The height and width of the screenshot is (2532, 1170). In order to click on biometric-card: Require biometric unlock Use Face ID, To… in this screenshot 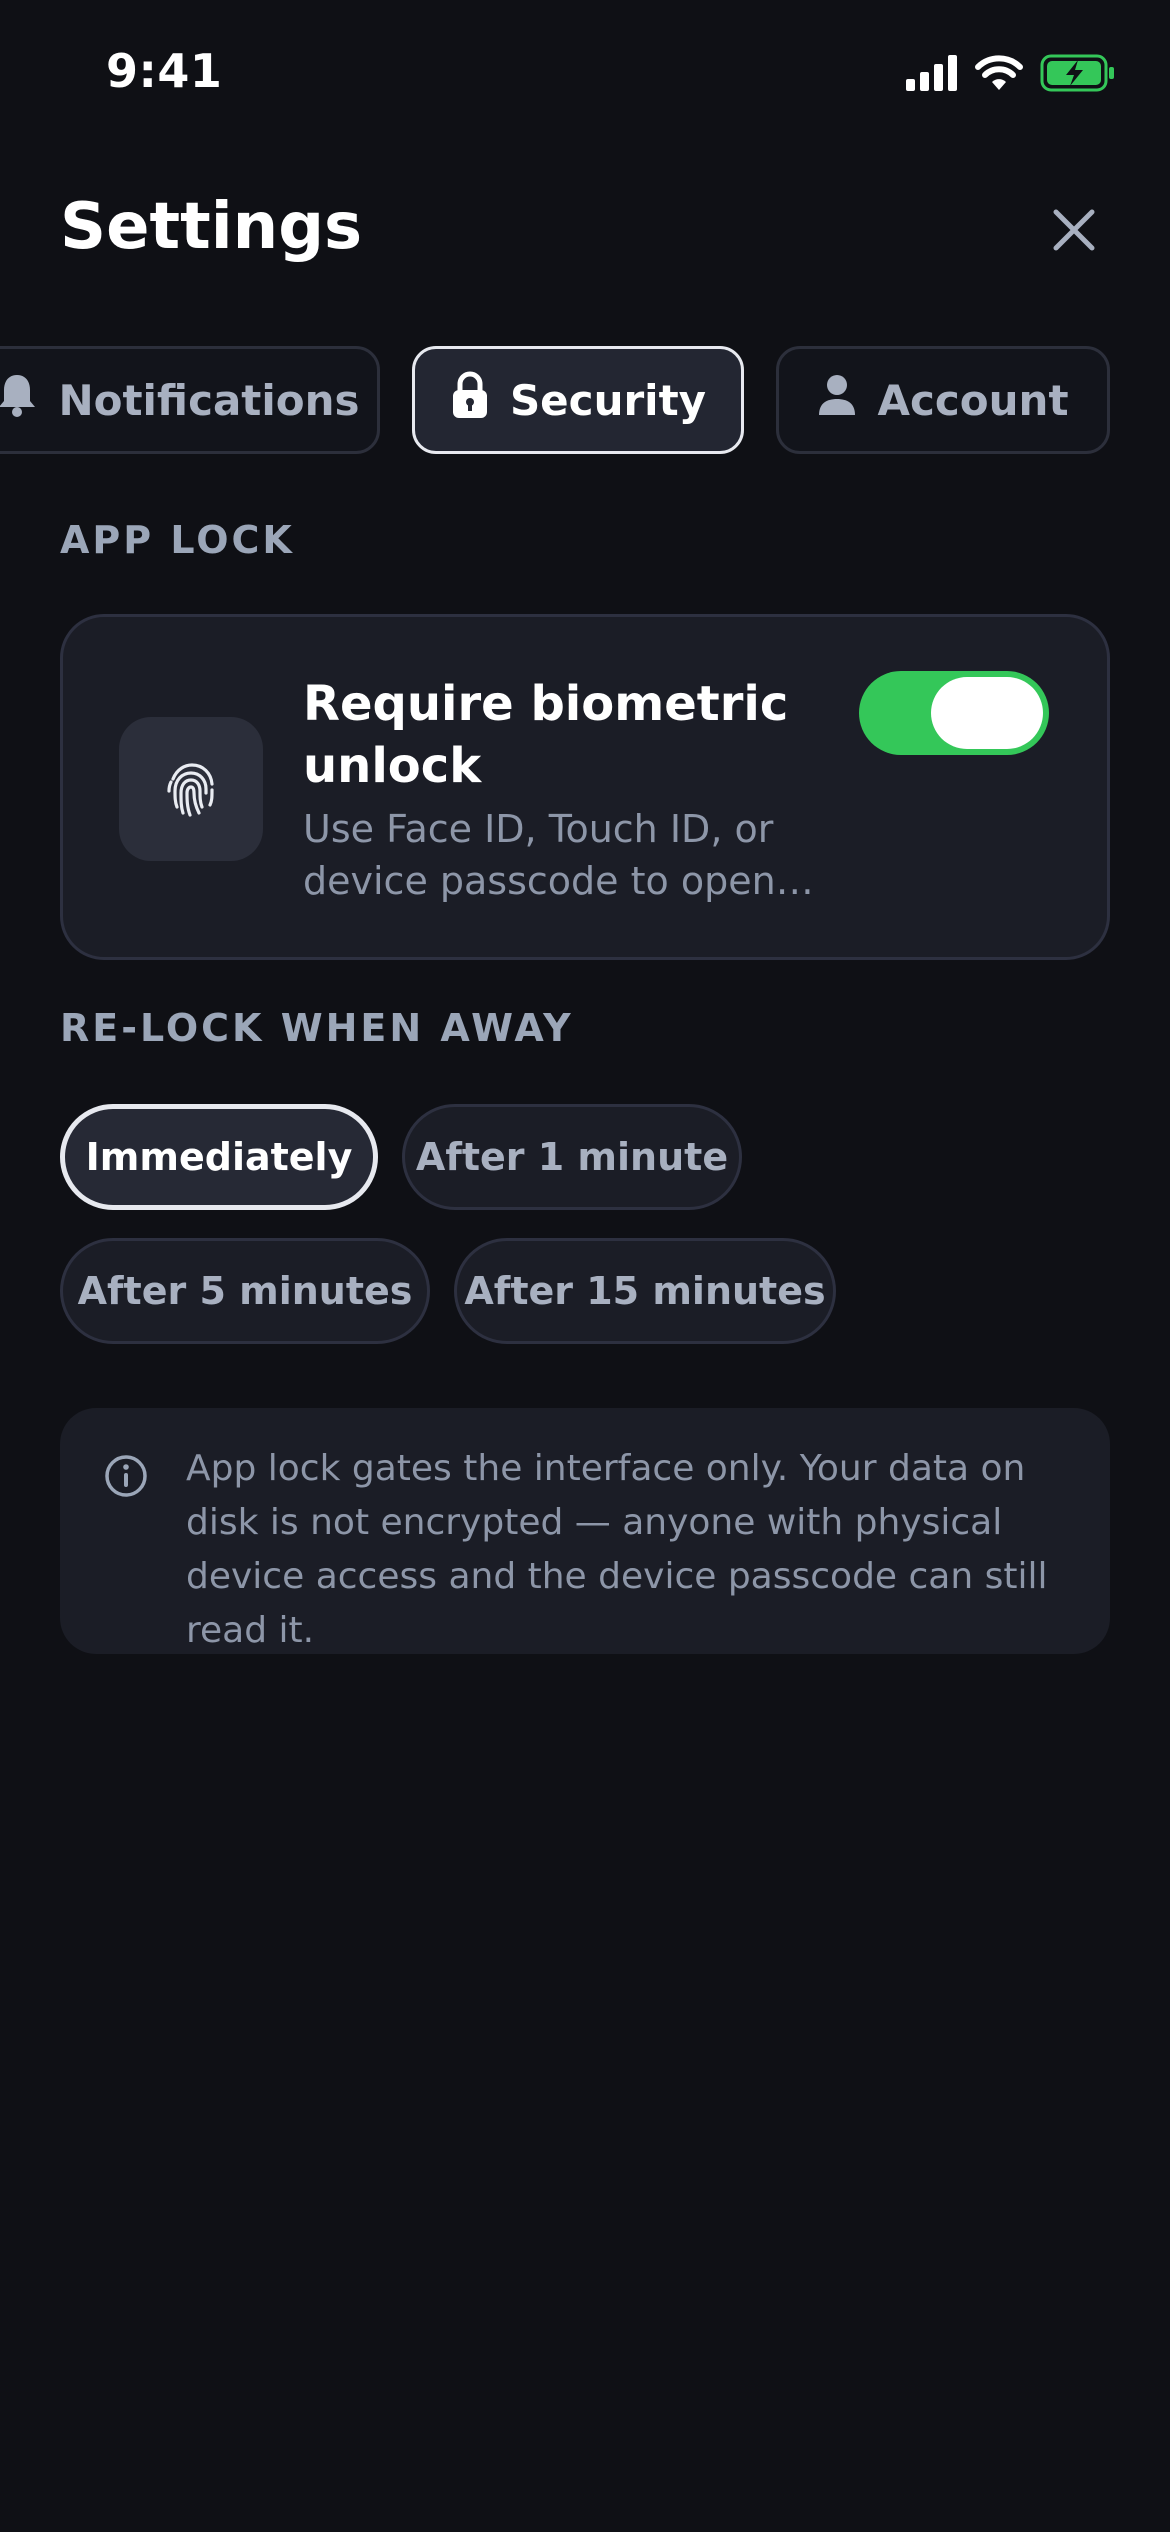, I will do `click(585, 787)`.